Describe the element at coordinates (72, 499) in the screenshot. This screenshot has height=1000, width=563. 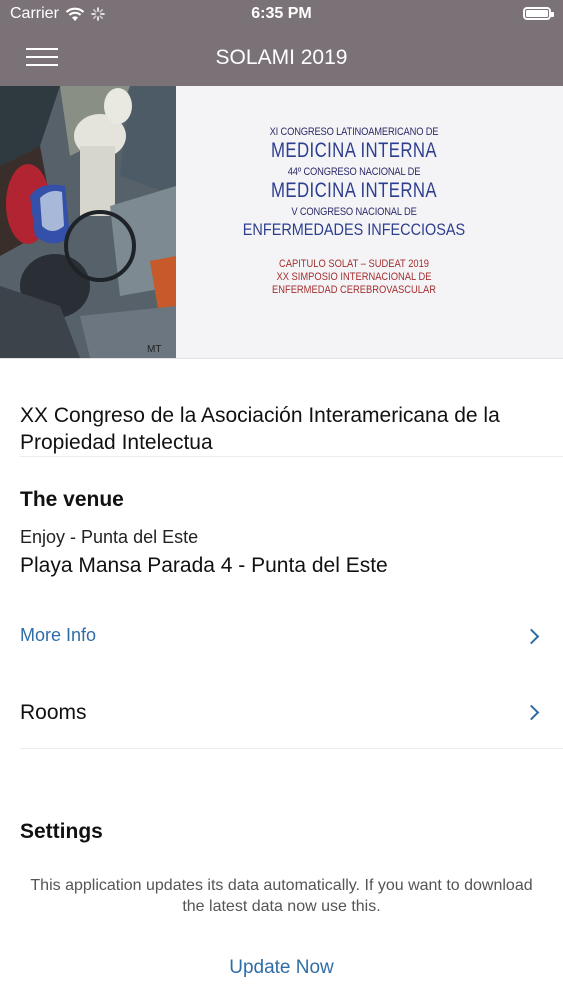
I see `venue-heading: The venue` at that location.